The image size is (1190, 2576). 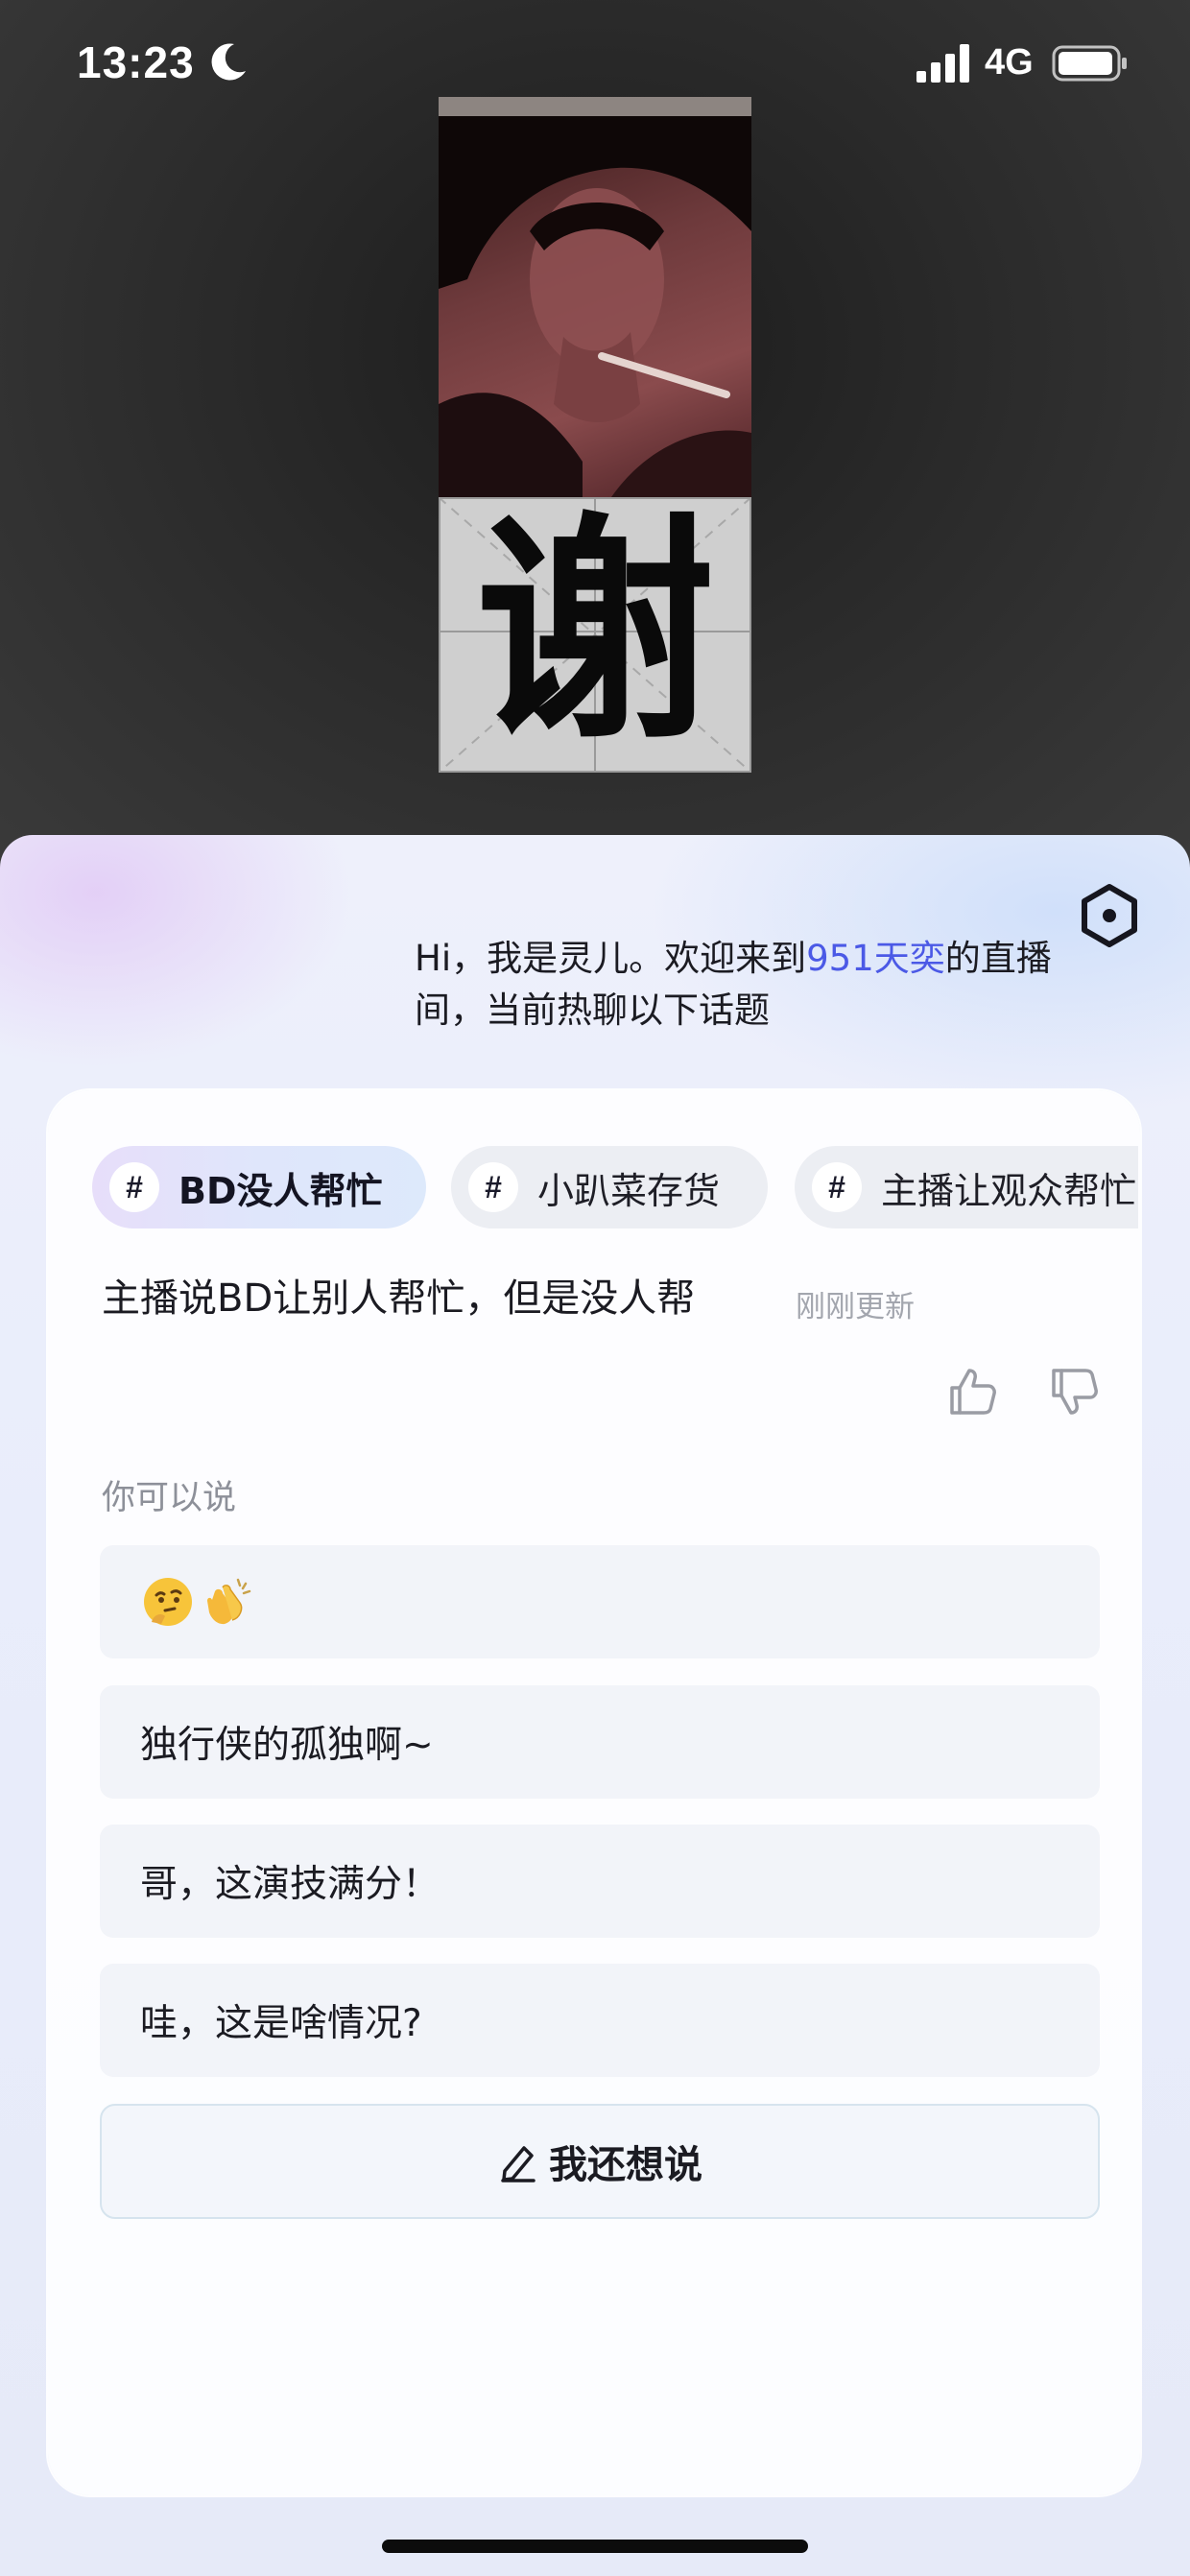 I want to click on poster-character-box: 谢, so click(x=595, y=632).